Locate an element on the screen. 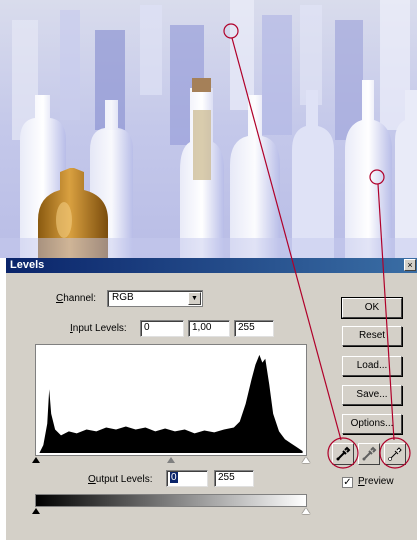 The image size is (417, 540). input-gamma-field: 1,00 is located at coordinates (209, 328).